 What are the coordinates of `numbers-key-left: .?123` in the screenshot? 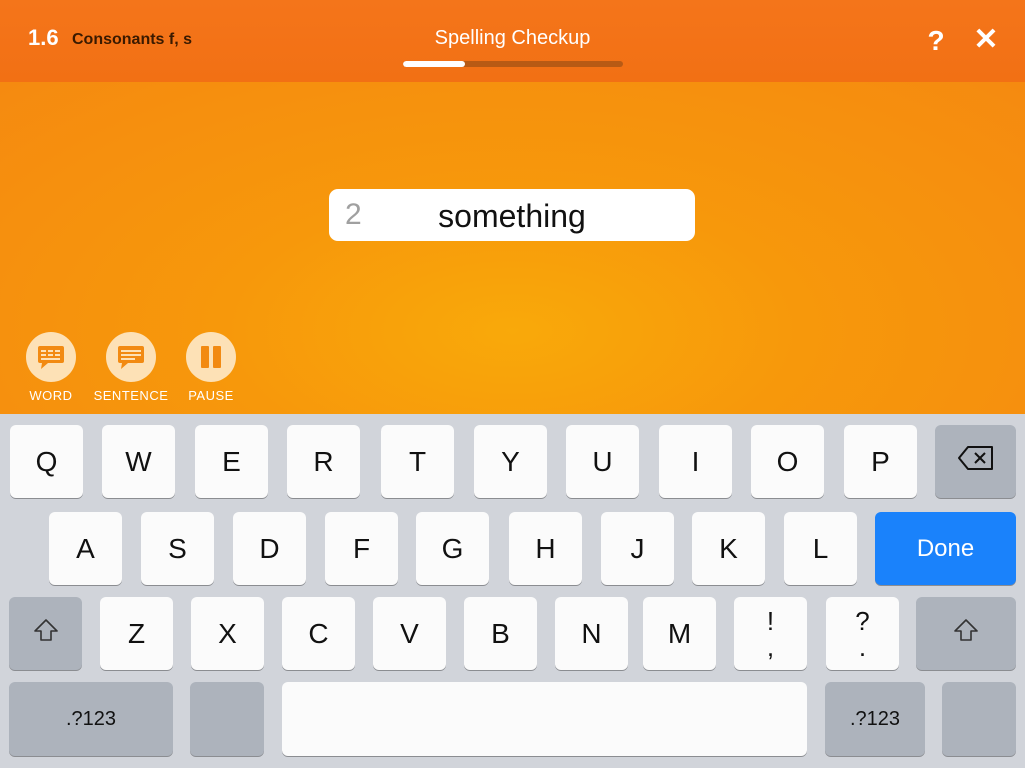 It's located at (91, 719).